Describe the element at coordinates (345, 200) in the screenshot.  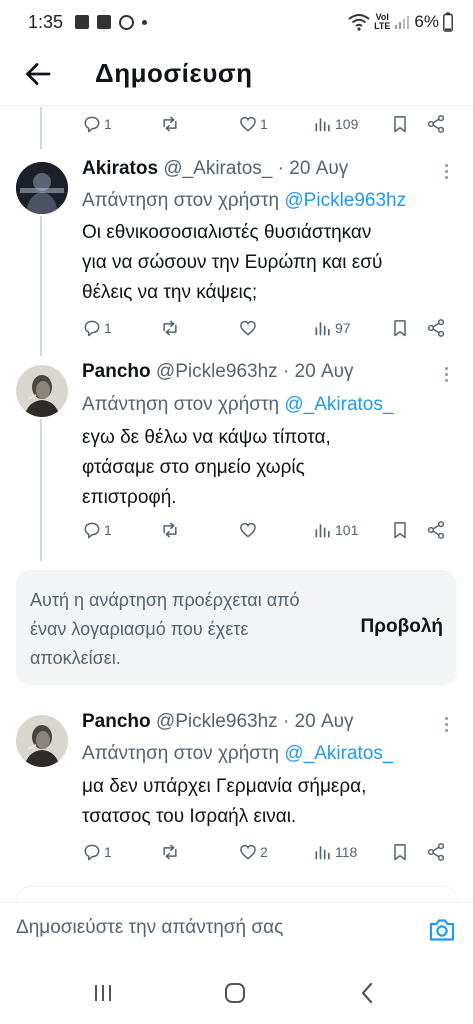
I see `mention-link: @Pickle963hz` at that location.